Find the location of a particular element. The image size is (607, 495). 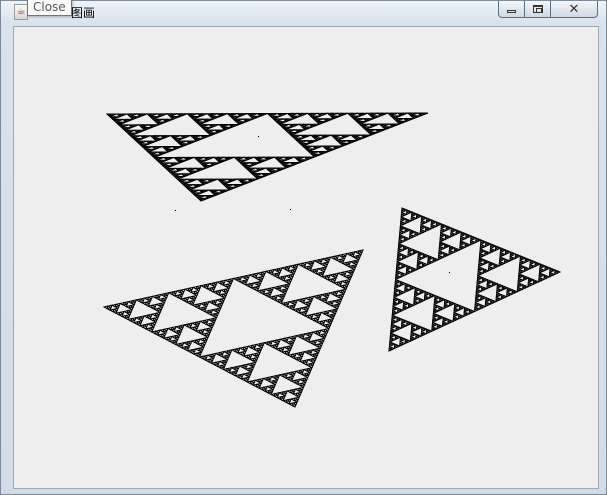

close-button: ✕ is located at coordinates (574, 9).